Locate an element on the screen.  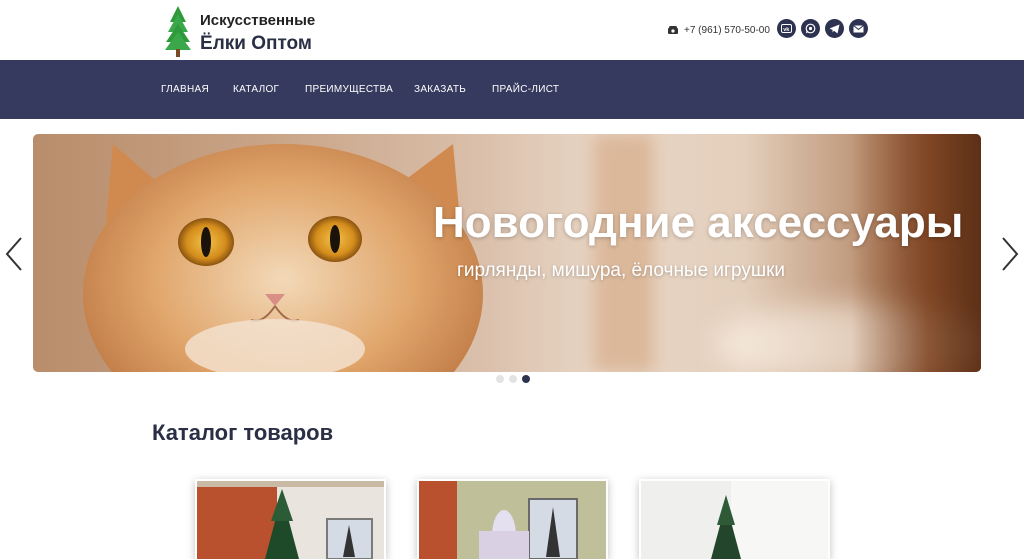
catalog-title: Каталог товаров is located at coordinates (243, 432).